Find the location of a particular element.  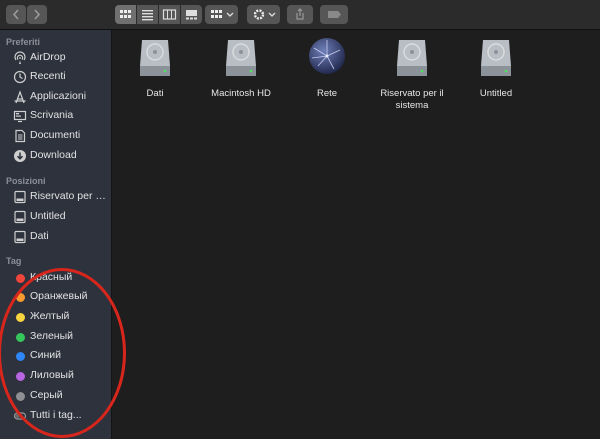

chevron-right-icon is located at coordinates (37, 14).